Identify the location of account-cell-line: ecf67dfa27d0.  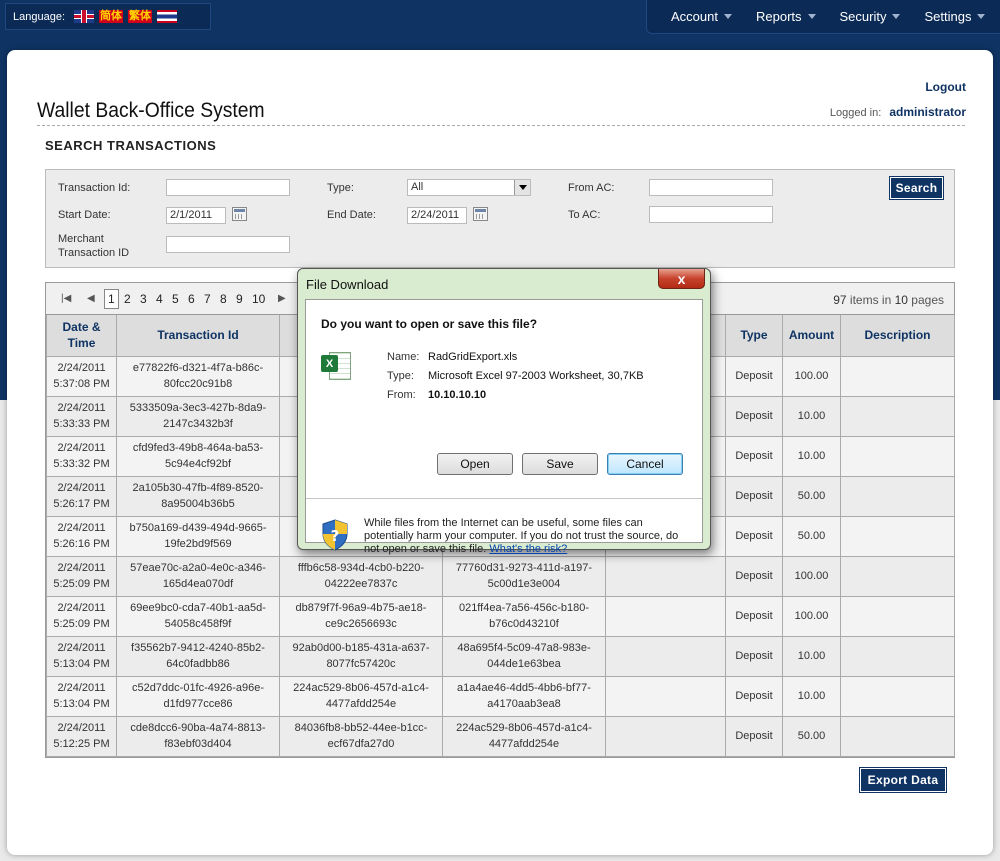
(361, 744).